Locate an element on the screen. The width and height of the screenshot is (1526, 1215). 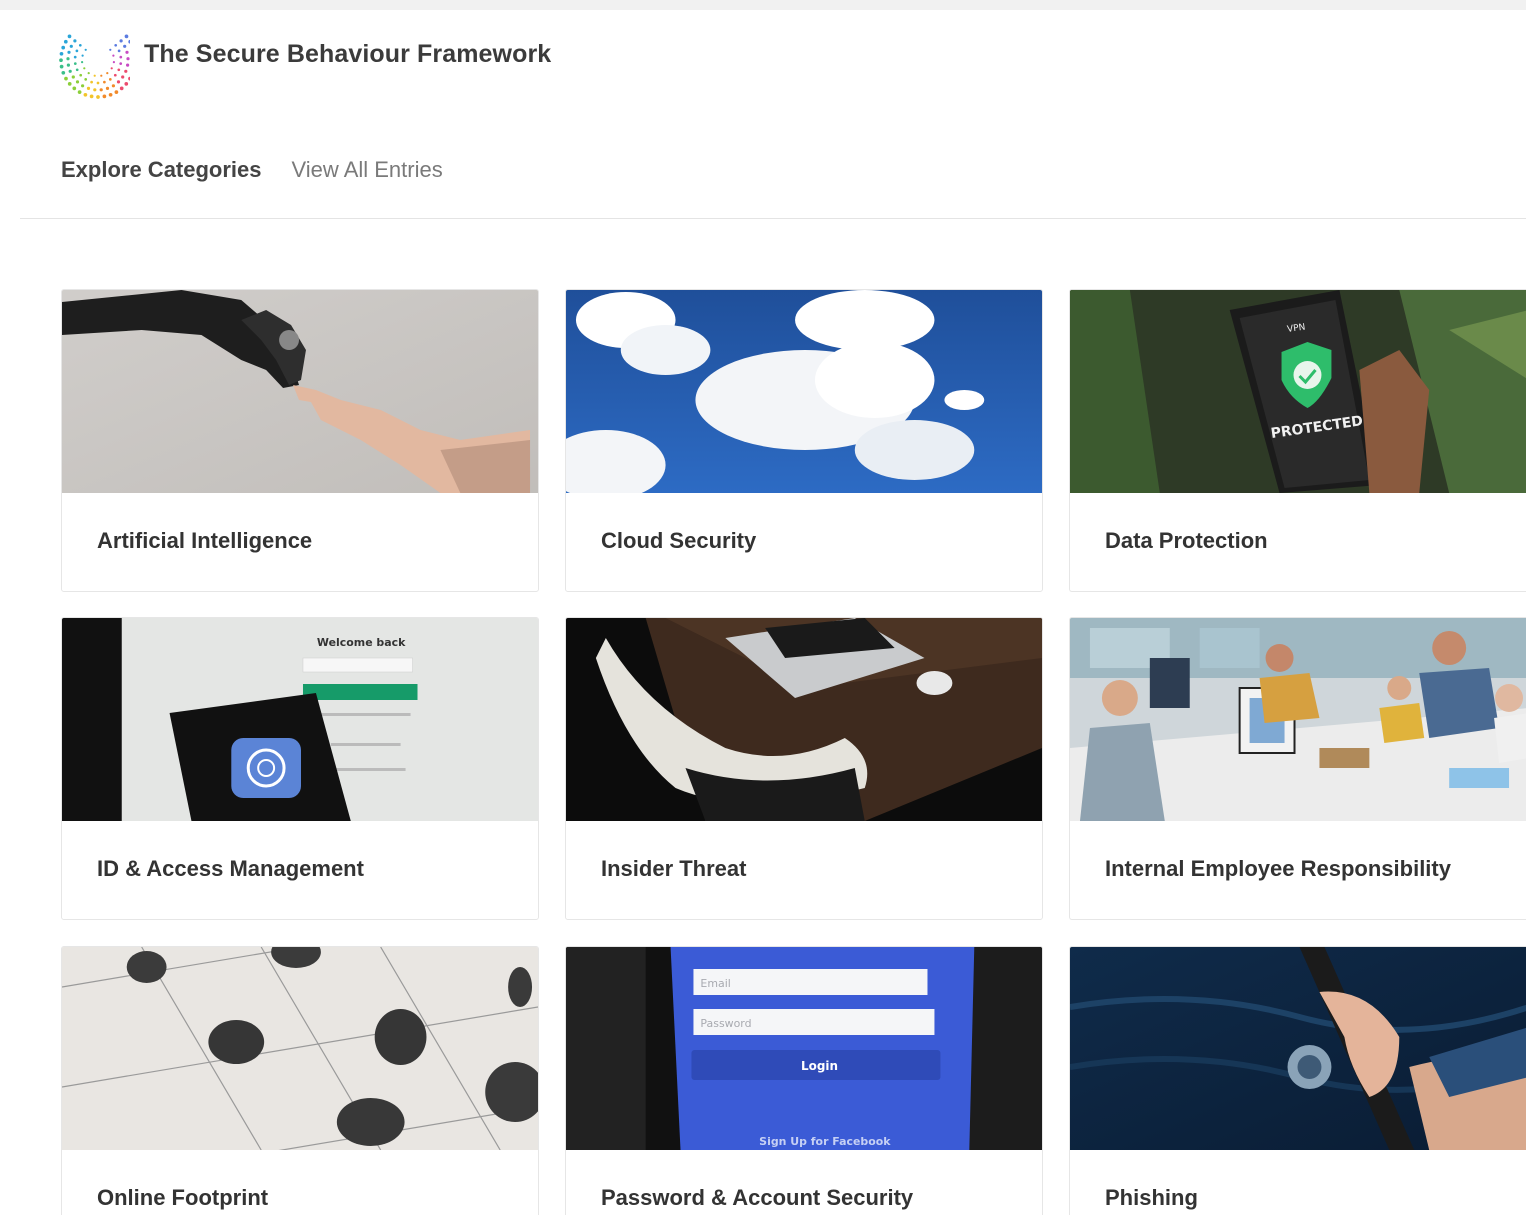
category-card-internal-employee-responsibility: Internal Employee Responsibility is located at coordinates (1297, 768).